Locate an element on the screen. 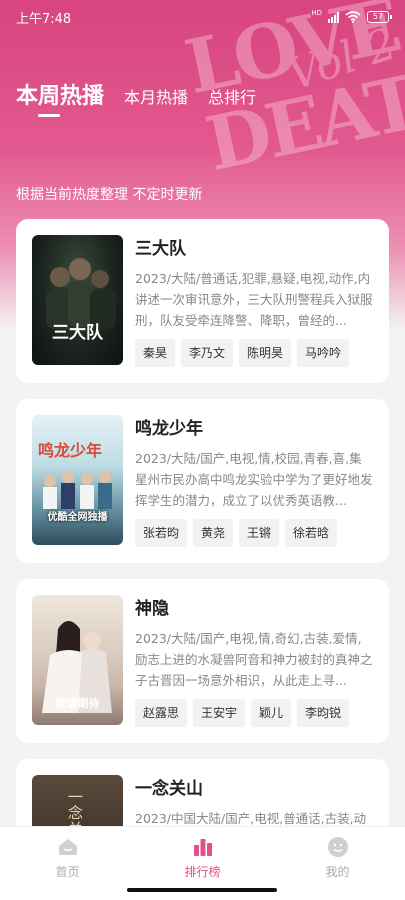 The height and width of the screenshot is (900, 405). item-title: 三大队 is located at coordinates (160, 249).